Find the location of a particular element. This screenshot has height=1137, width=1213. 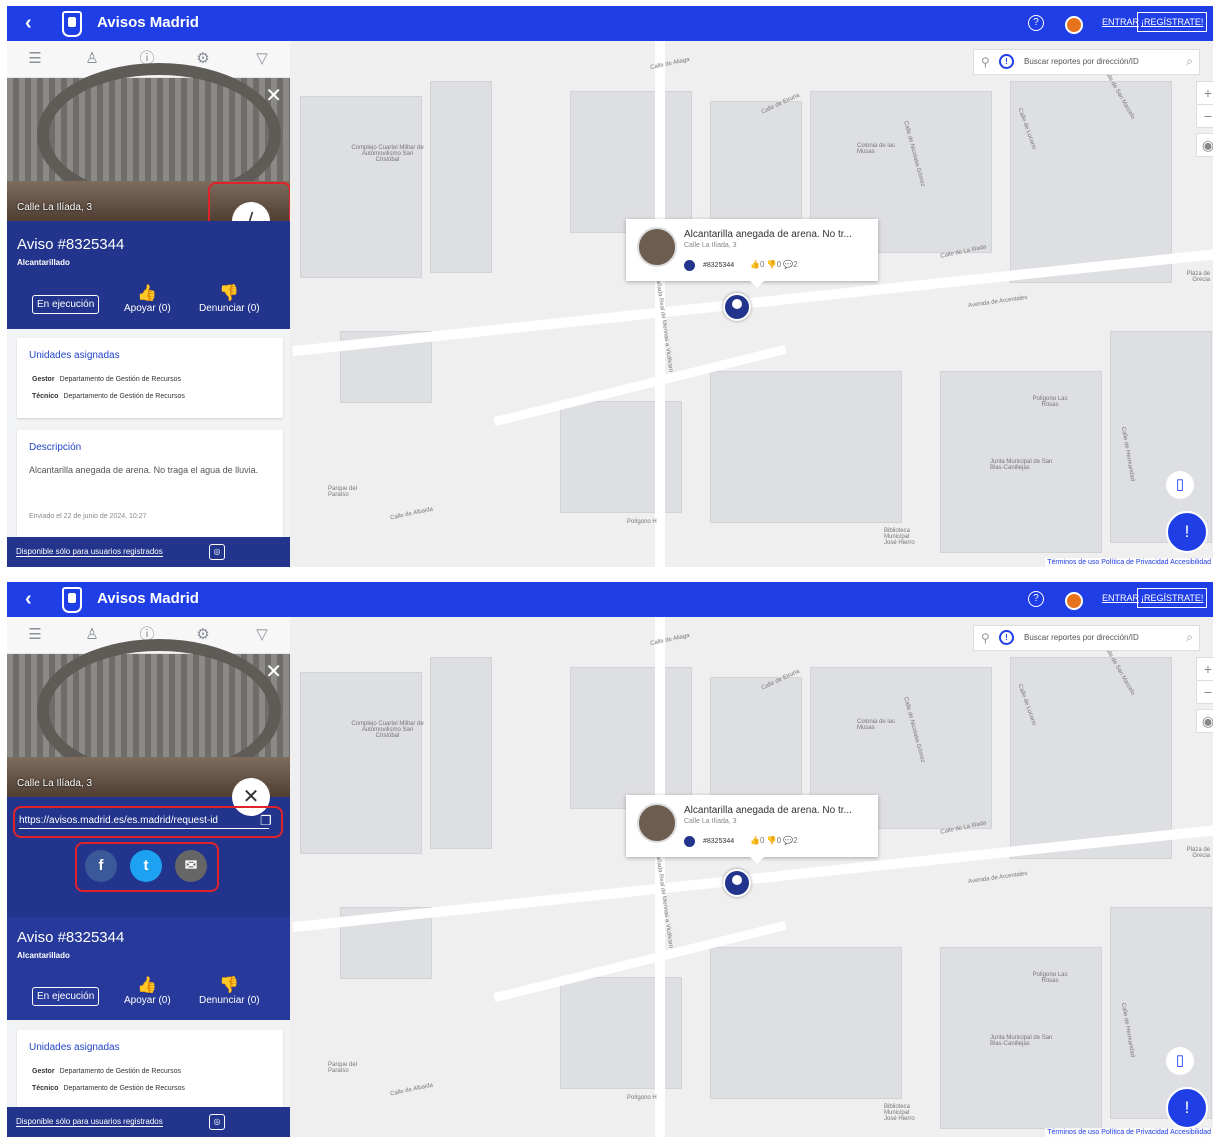

highlight-url is located at coordinates (148, 822).